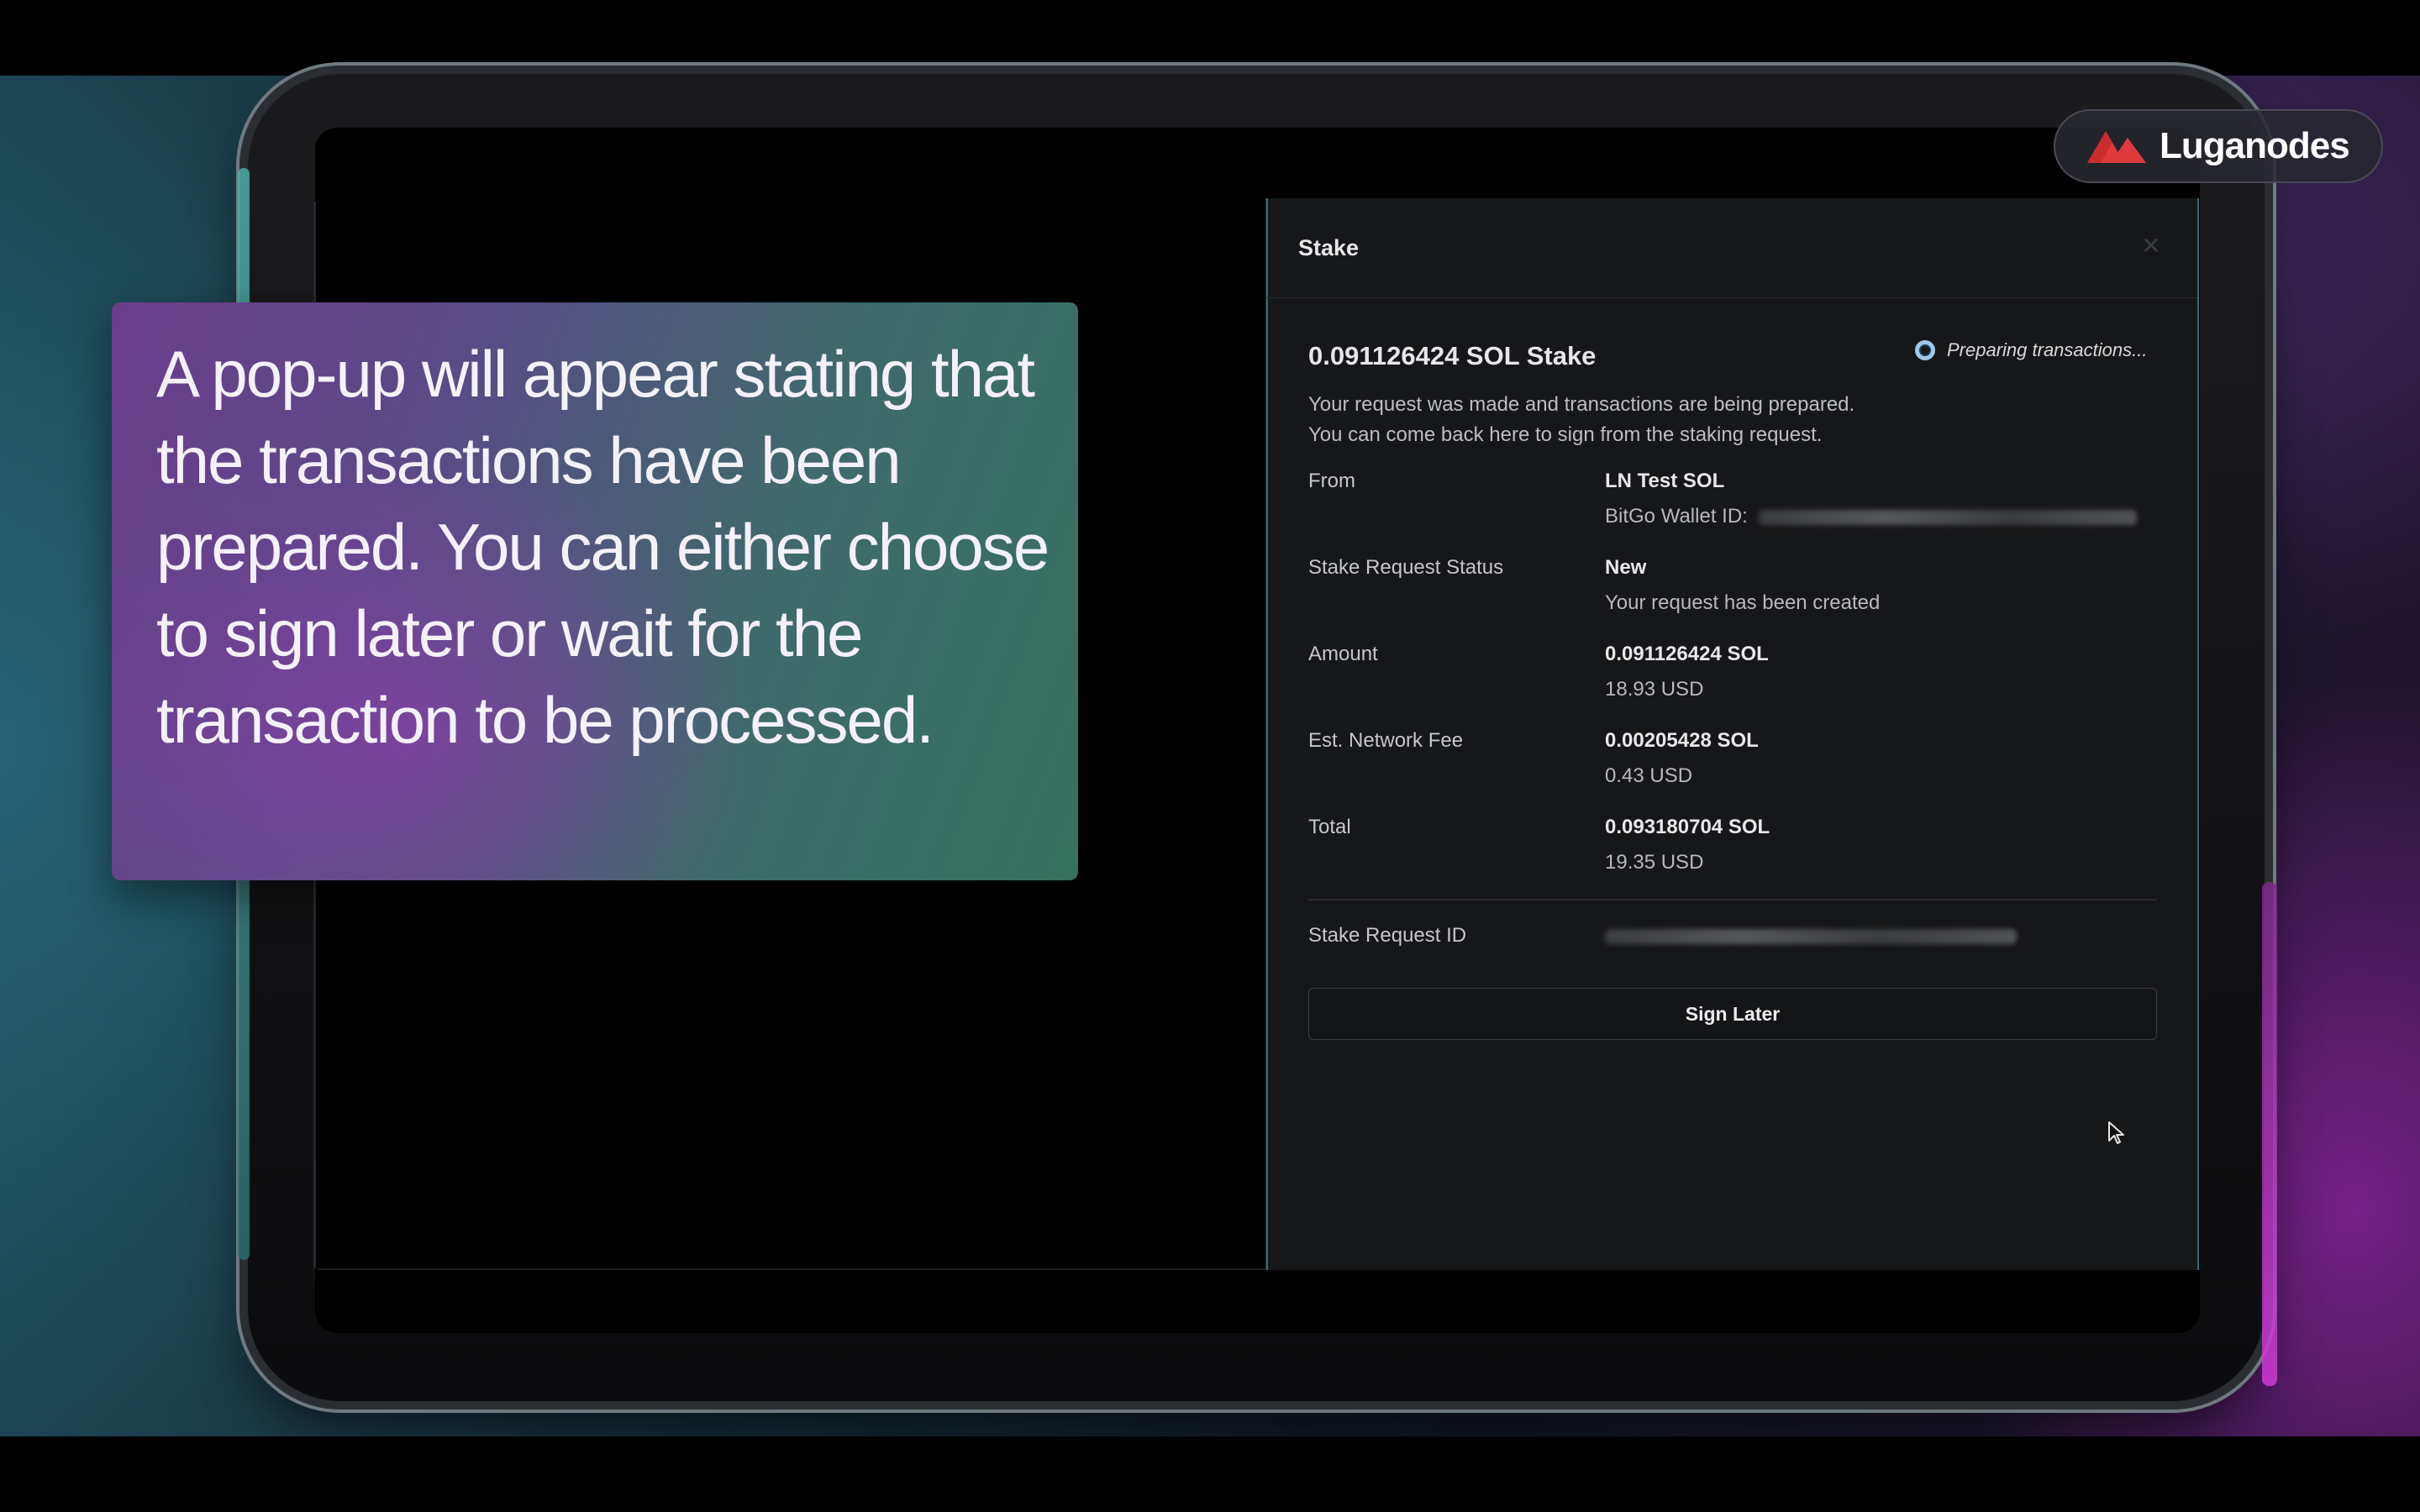  I want to click on request-status-value: New, so click(1626, 567).